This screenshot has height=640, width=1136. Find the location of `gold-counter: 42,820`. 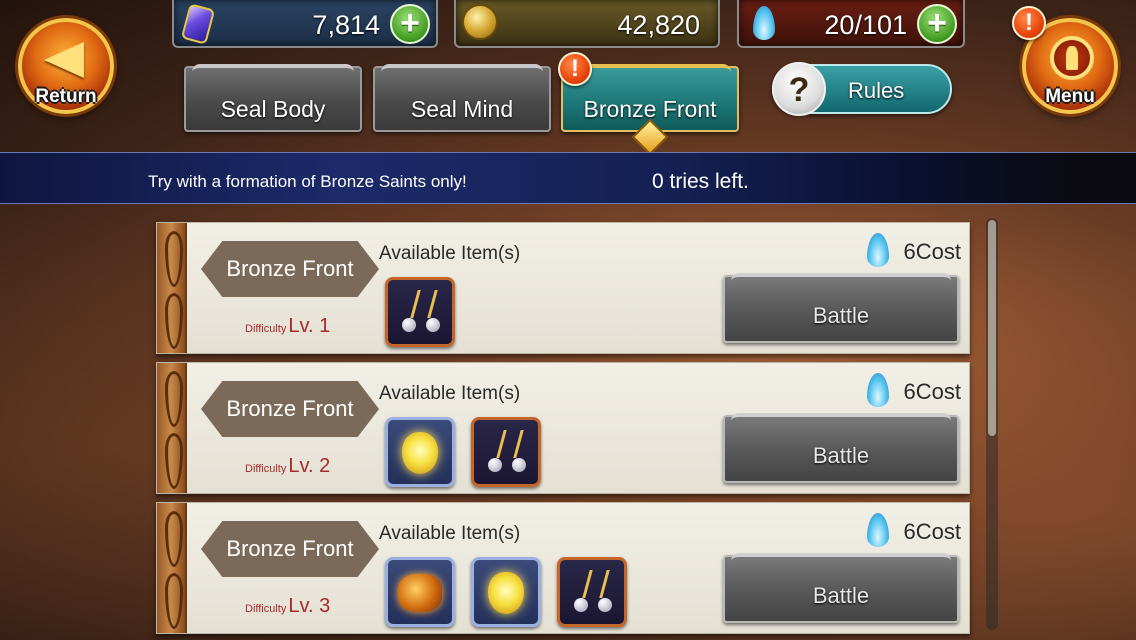

gold-counter: 42,820 is located at coordinates (587, 24).